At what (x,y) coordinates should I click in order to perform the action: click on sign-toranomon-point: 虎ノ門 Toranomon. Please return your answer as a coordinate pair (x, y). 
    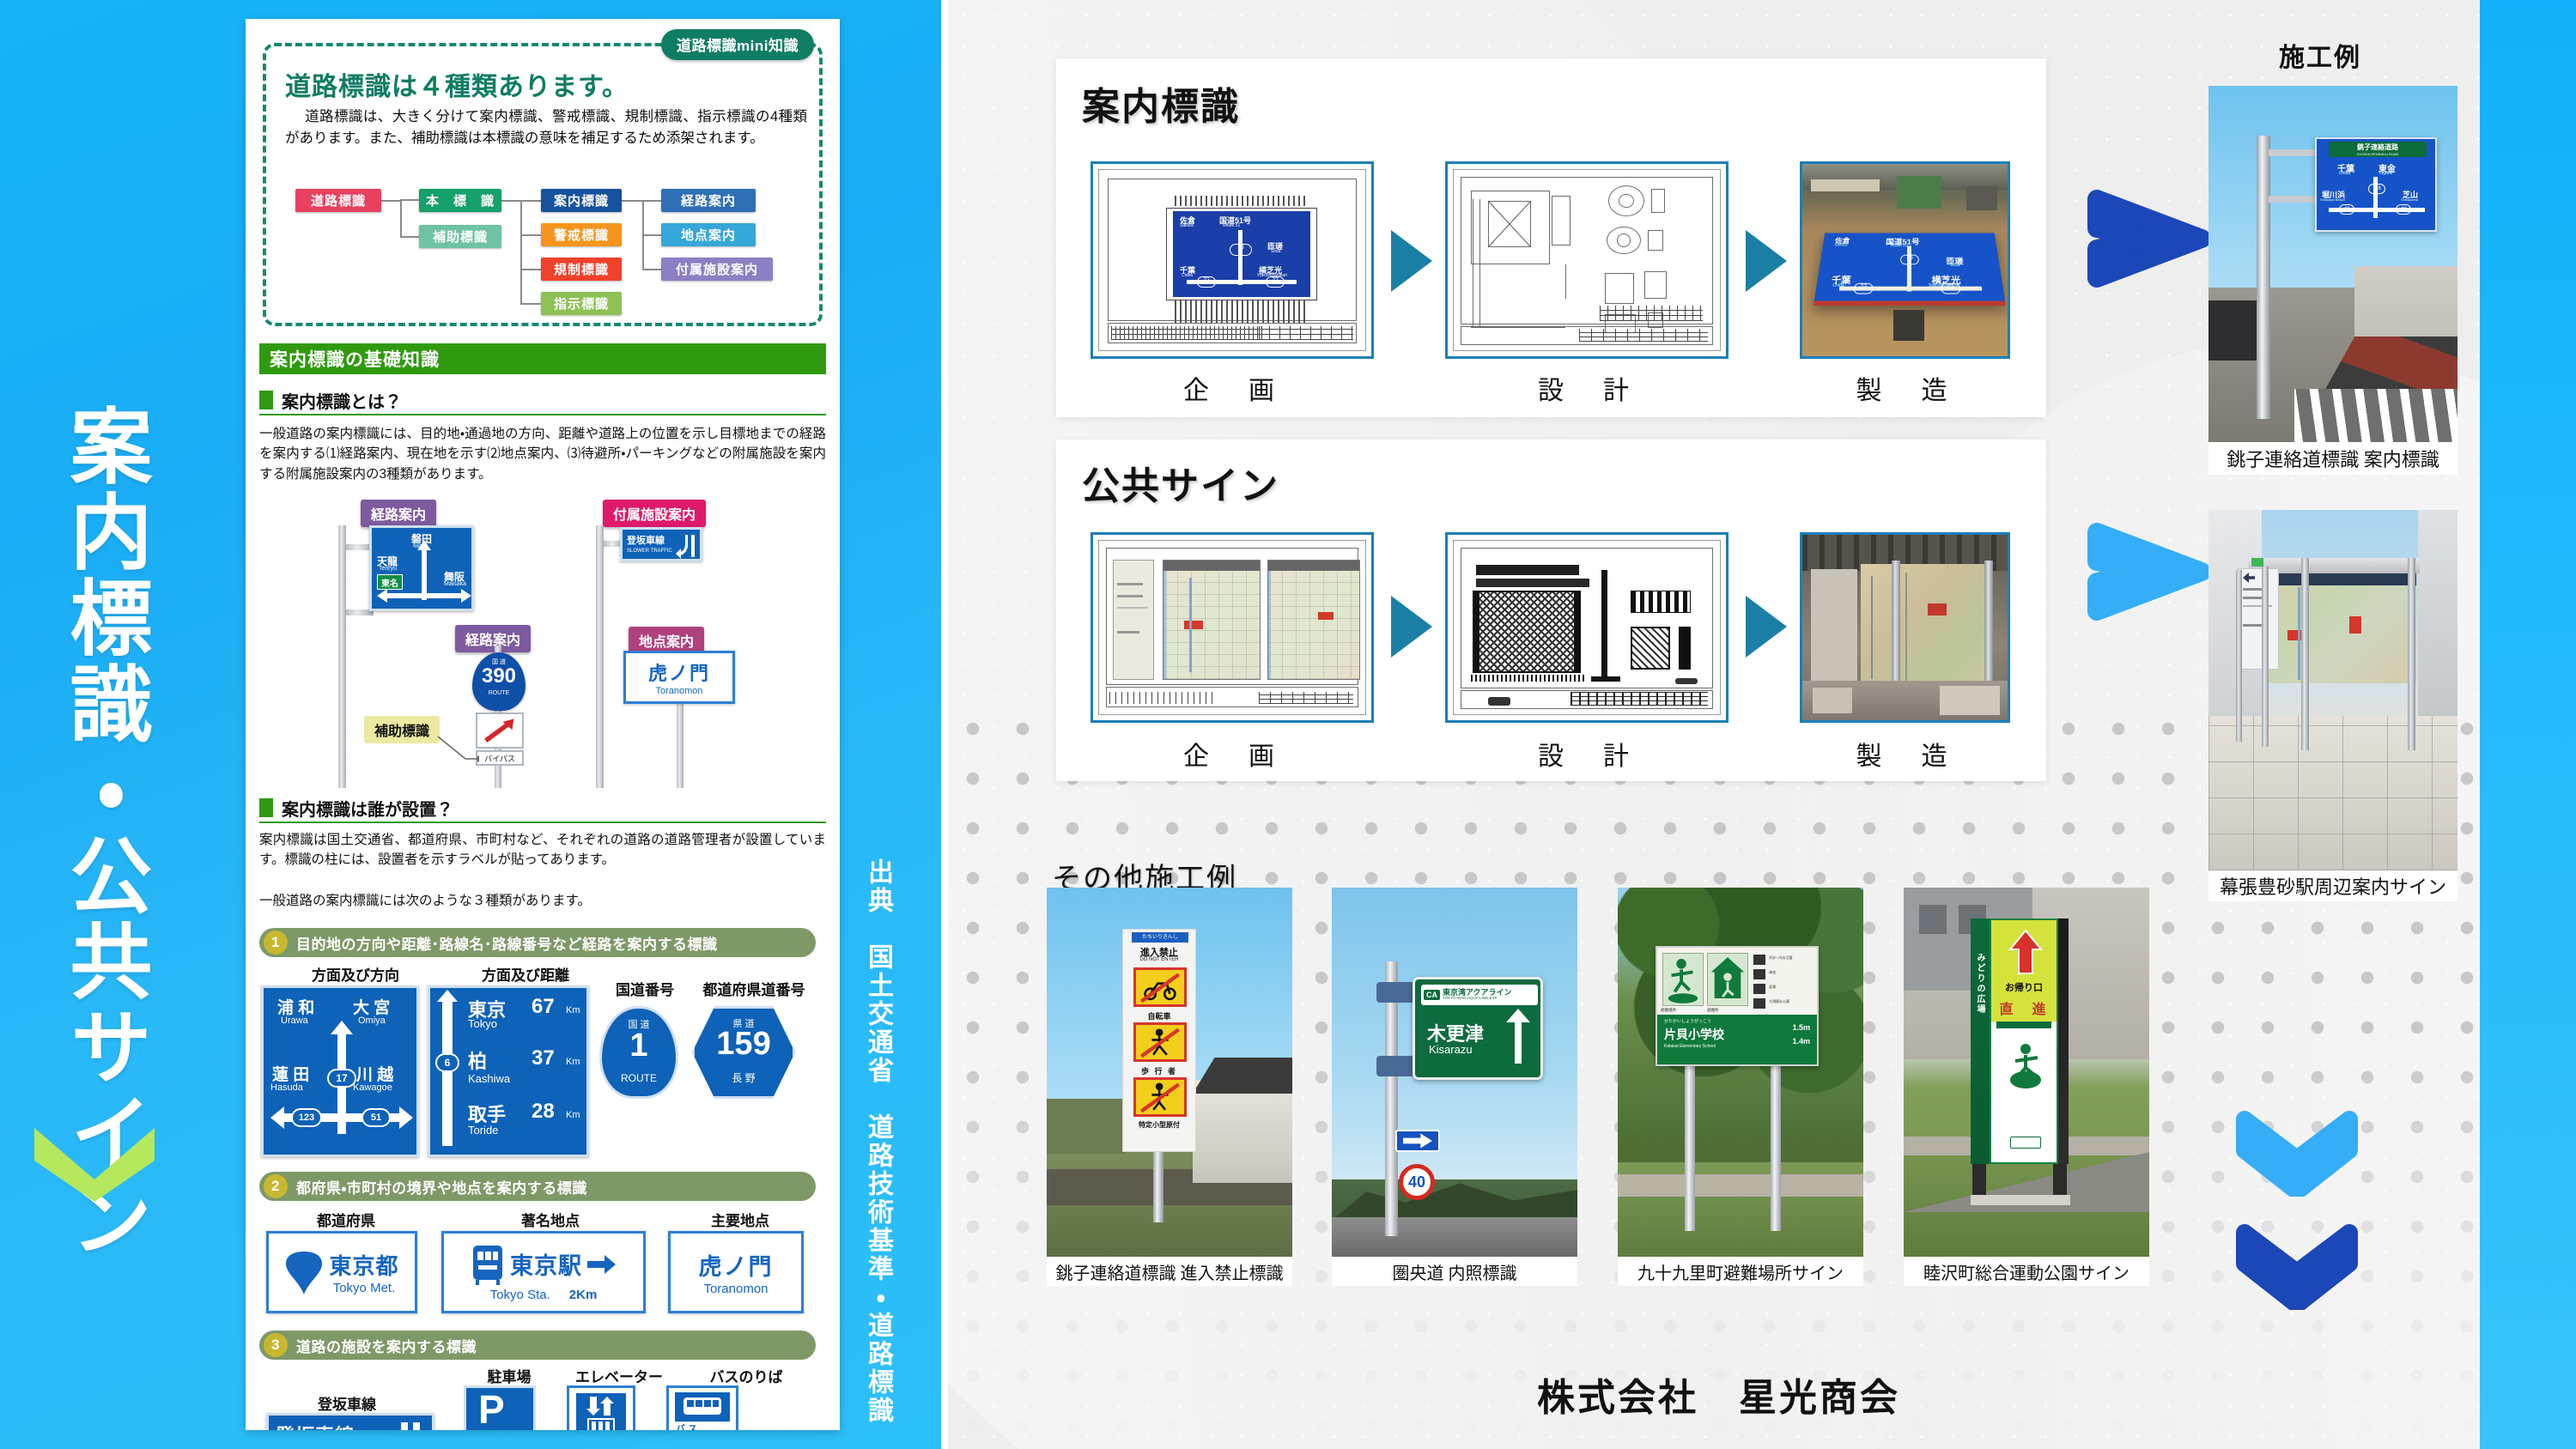
    Looking at the image, I should click on (679, 677).